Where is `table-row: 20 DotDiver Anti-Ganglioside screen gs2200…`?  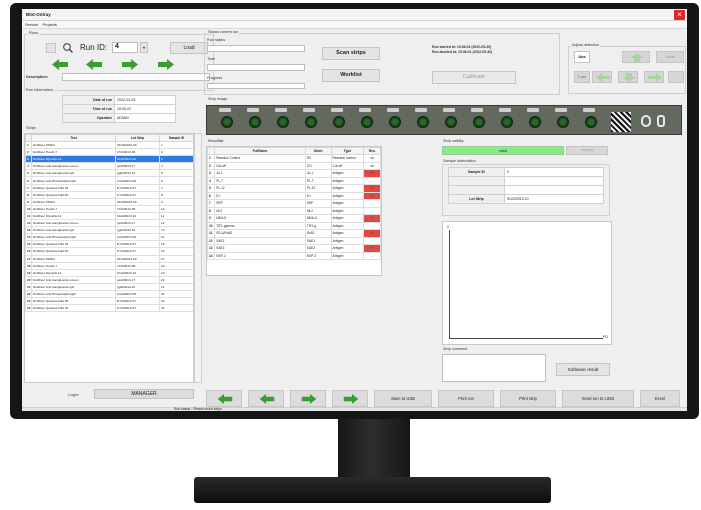 table-row: 20 DotDiver Anti-Ganglioside screen gs2200… is located at coordinates (109, 279).